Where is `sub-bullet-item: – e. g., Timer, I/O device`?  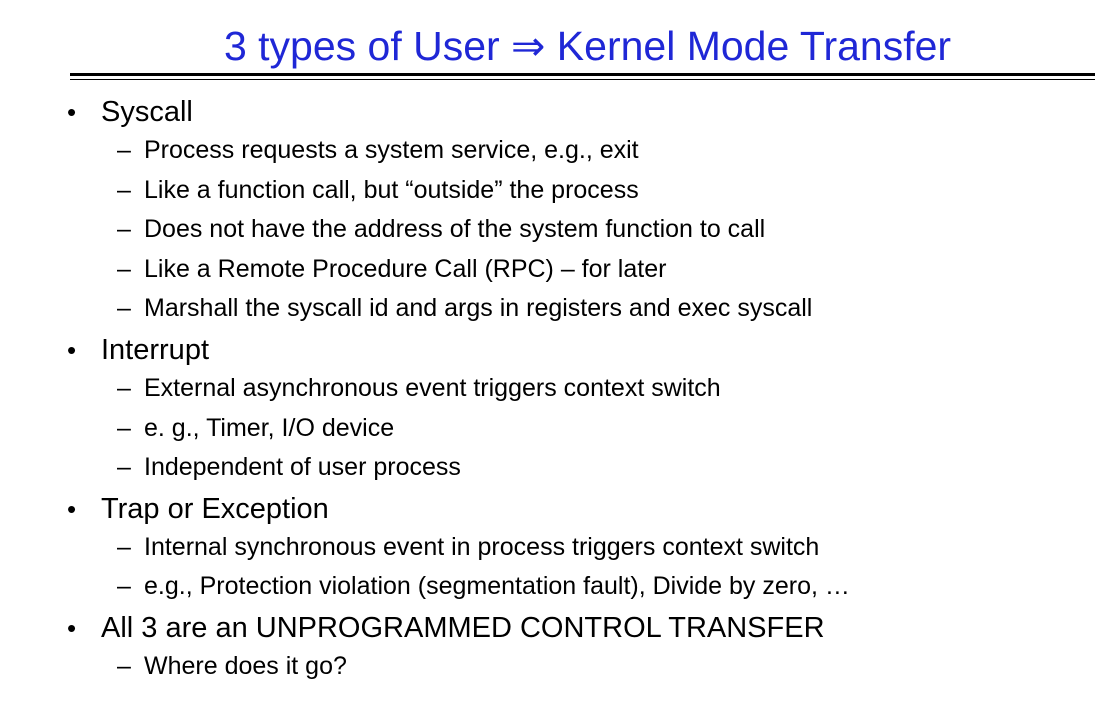 sub-bullet-item: – e. g., Timer, I/O device is located at coordinates (547, 430).